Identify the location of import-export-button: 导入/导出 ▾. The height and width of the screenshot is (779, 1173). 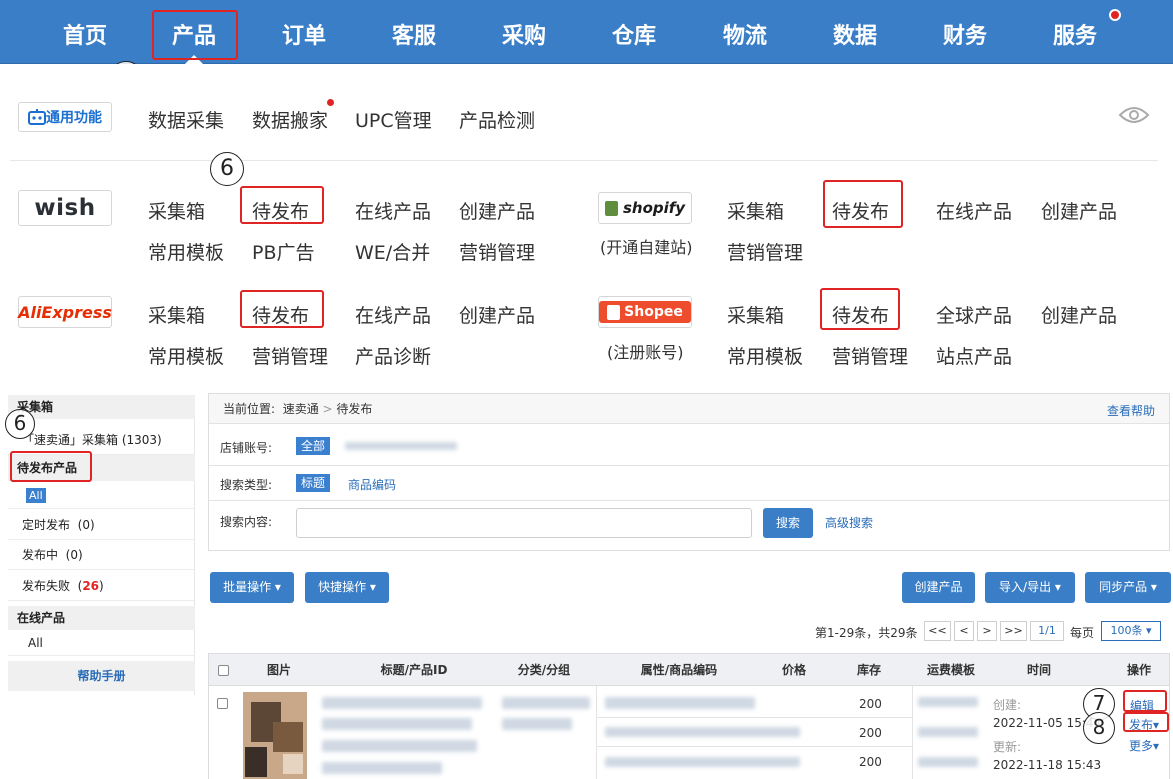
(1030, 587).